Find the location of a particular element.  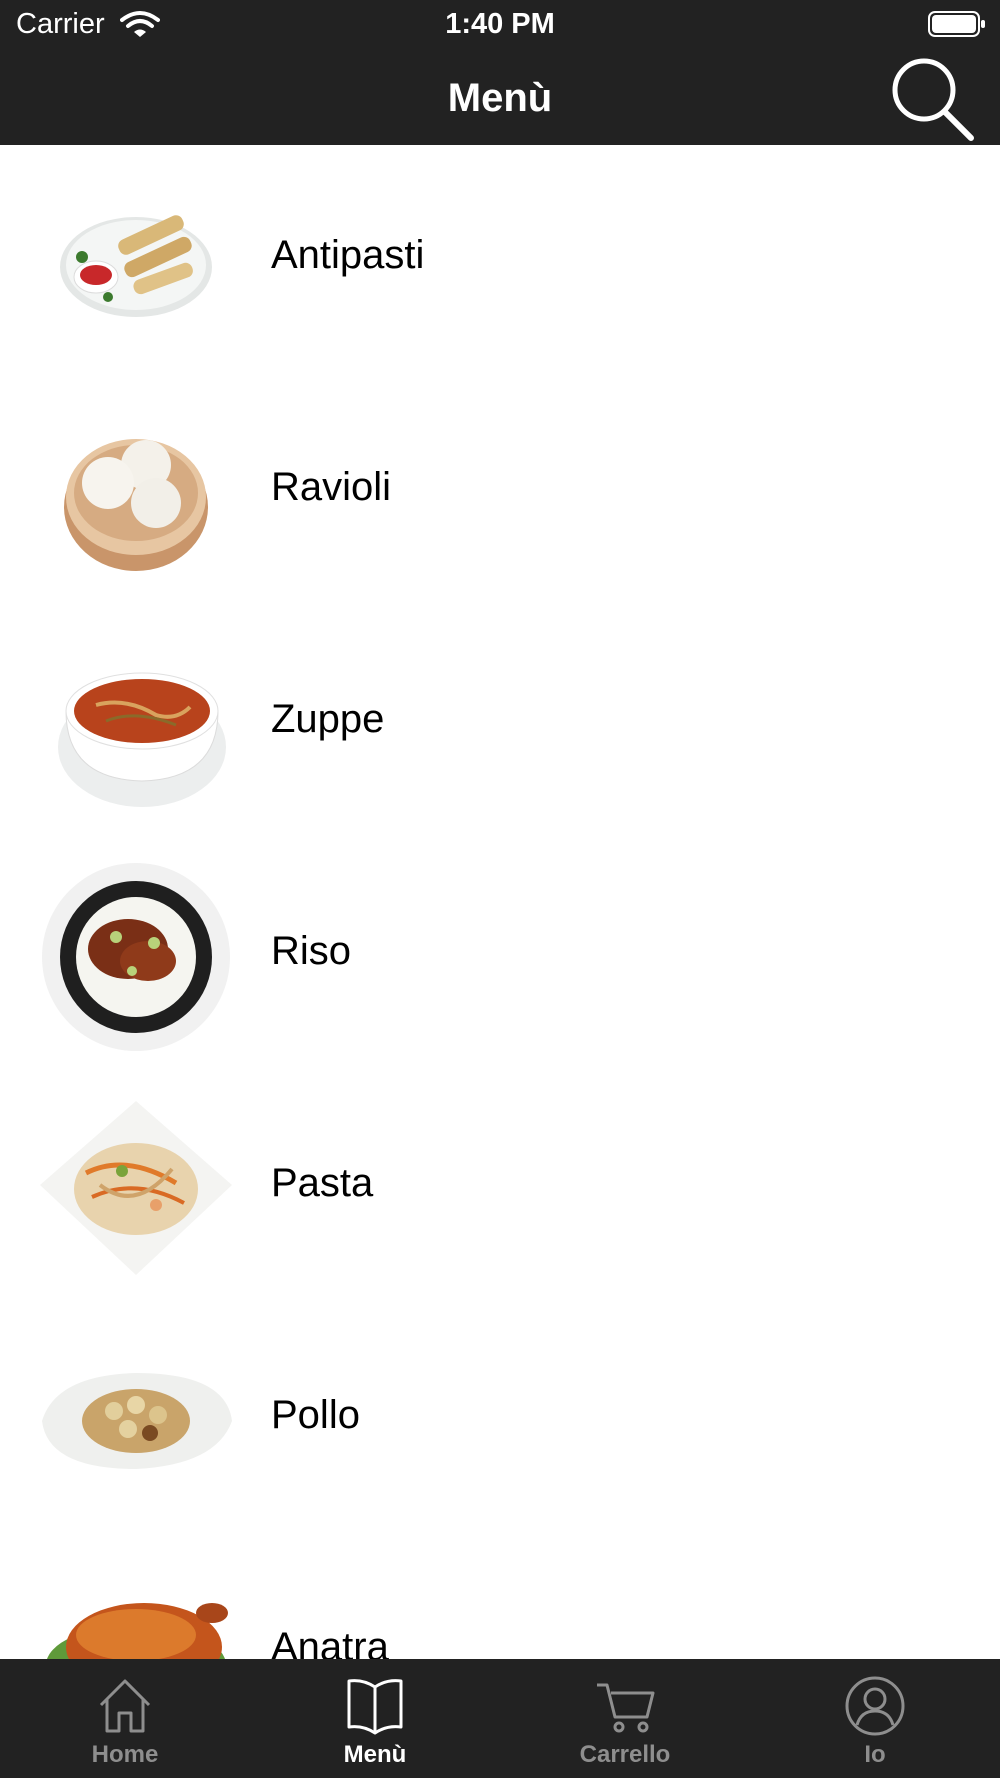

chicken-plate is located at coordinates (137, 1421).